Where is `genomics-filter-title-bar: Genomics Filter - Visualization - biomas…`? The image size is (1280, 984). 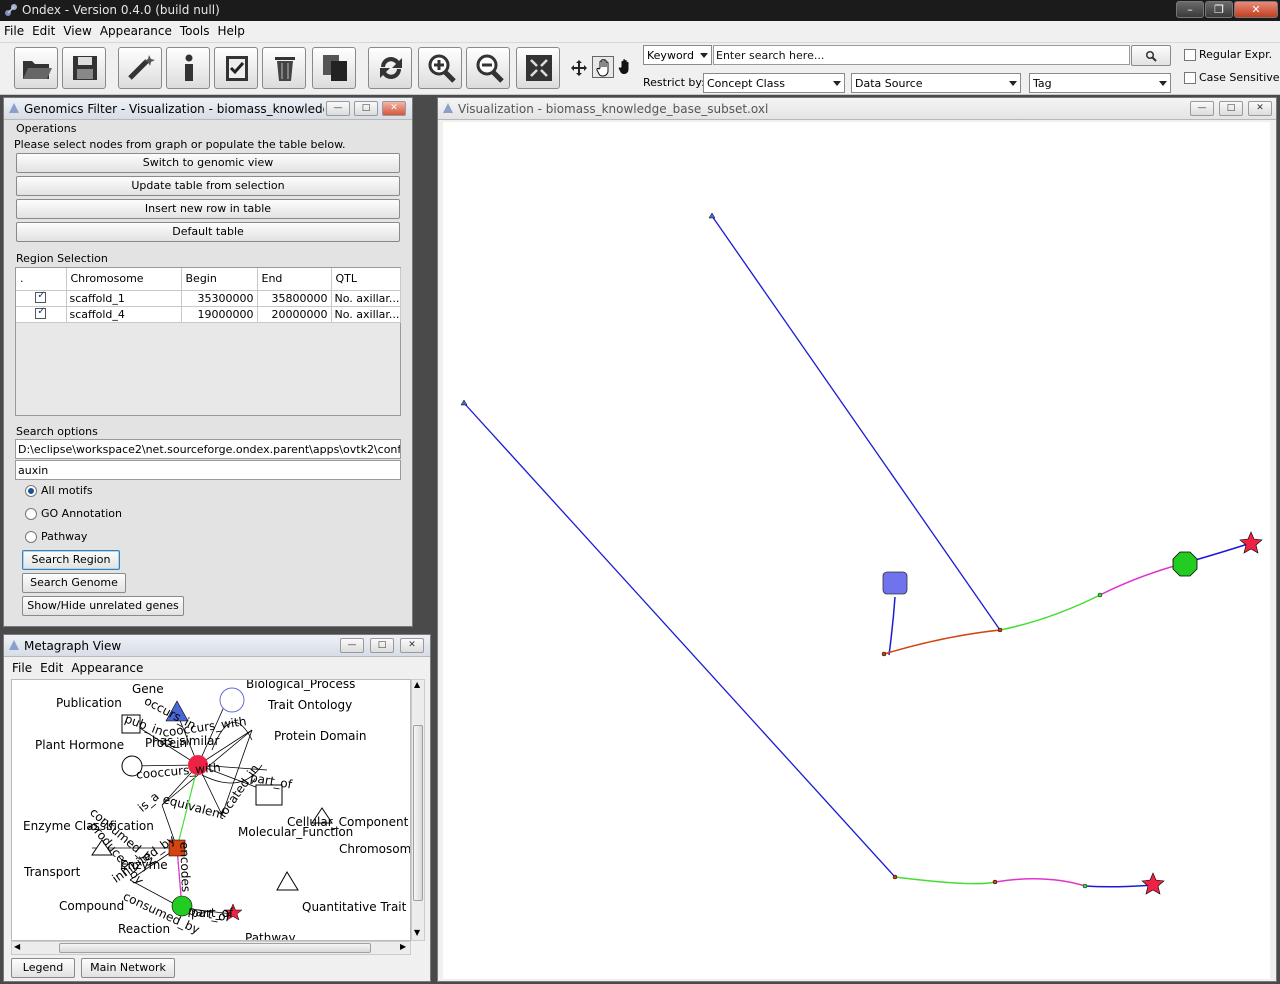
genomics-filter-title-bar: Genomics Filter - Visualization - biomas… is located at coordinates (208, 109).